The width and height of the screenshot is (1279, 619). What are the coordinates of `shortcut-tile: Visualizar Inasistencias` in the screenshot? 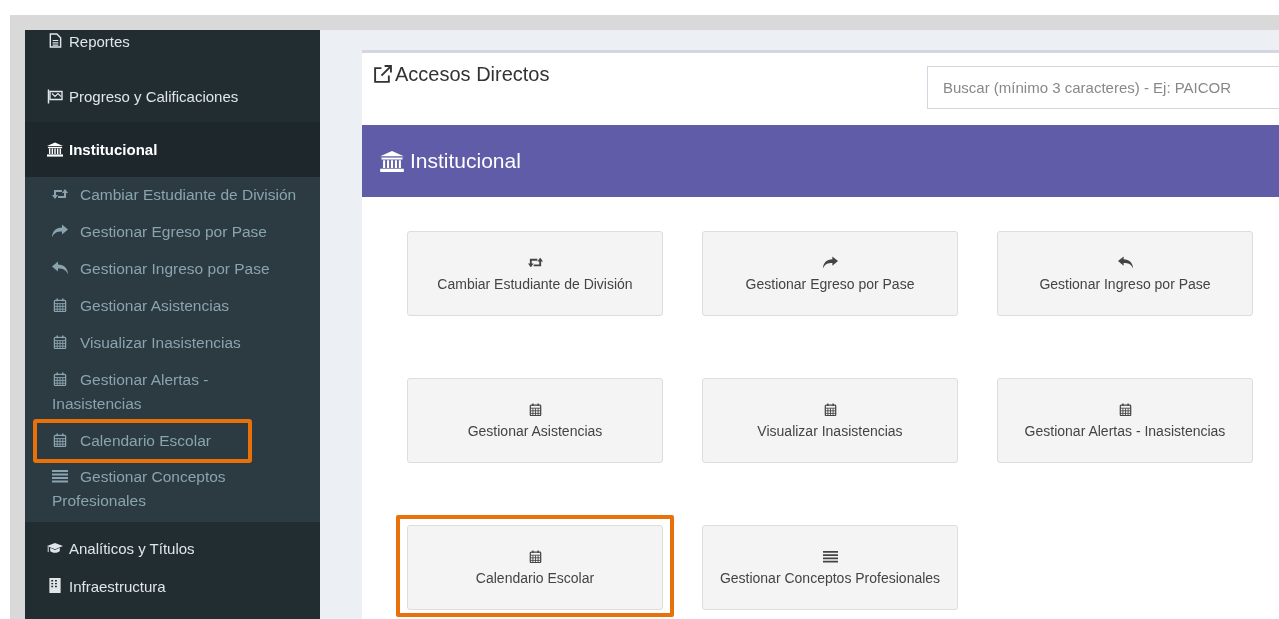 It's located at (830, 420).